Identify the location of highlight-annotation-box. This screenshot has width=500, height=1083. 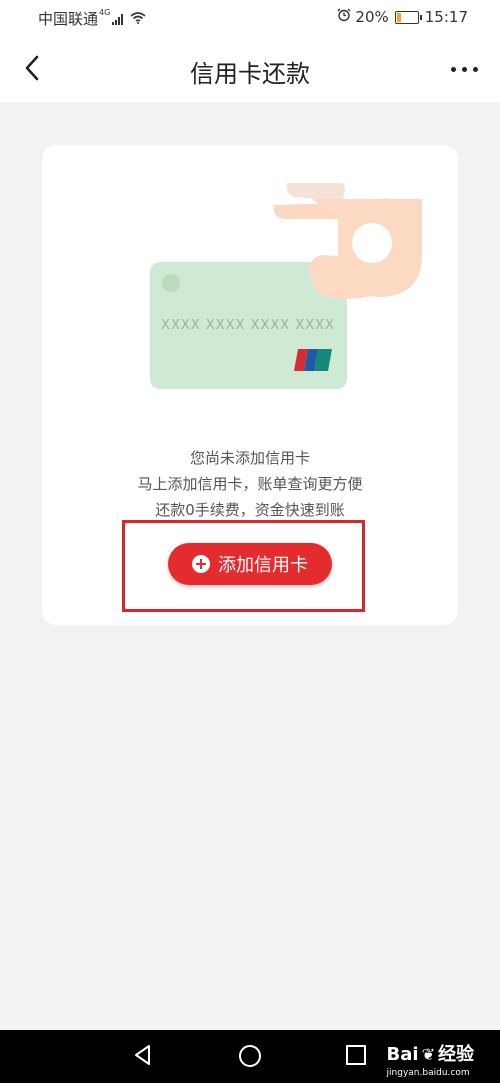
(243, 566).